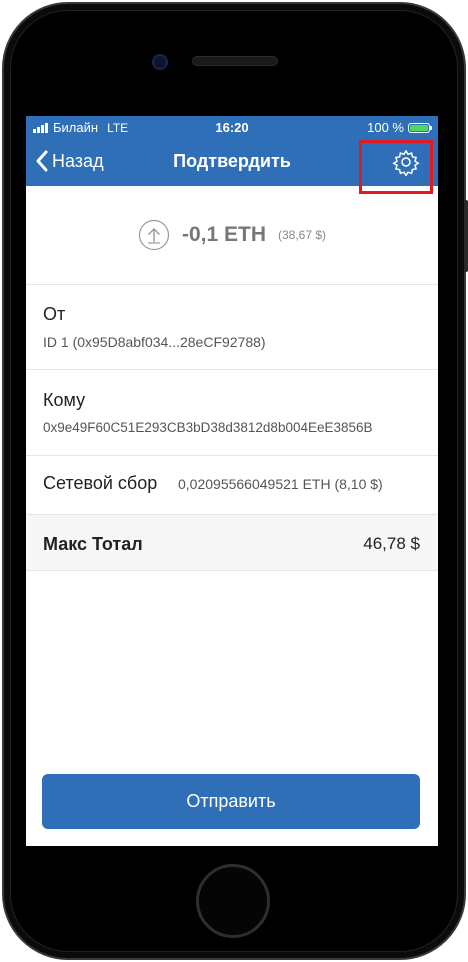  What do you see at coordinates (54, 314) in the screenshot?
I see `from-label: От` at bounding box center [54, 314].